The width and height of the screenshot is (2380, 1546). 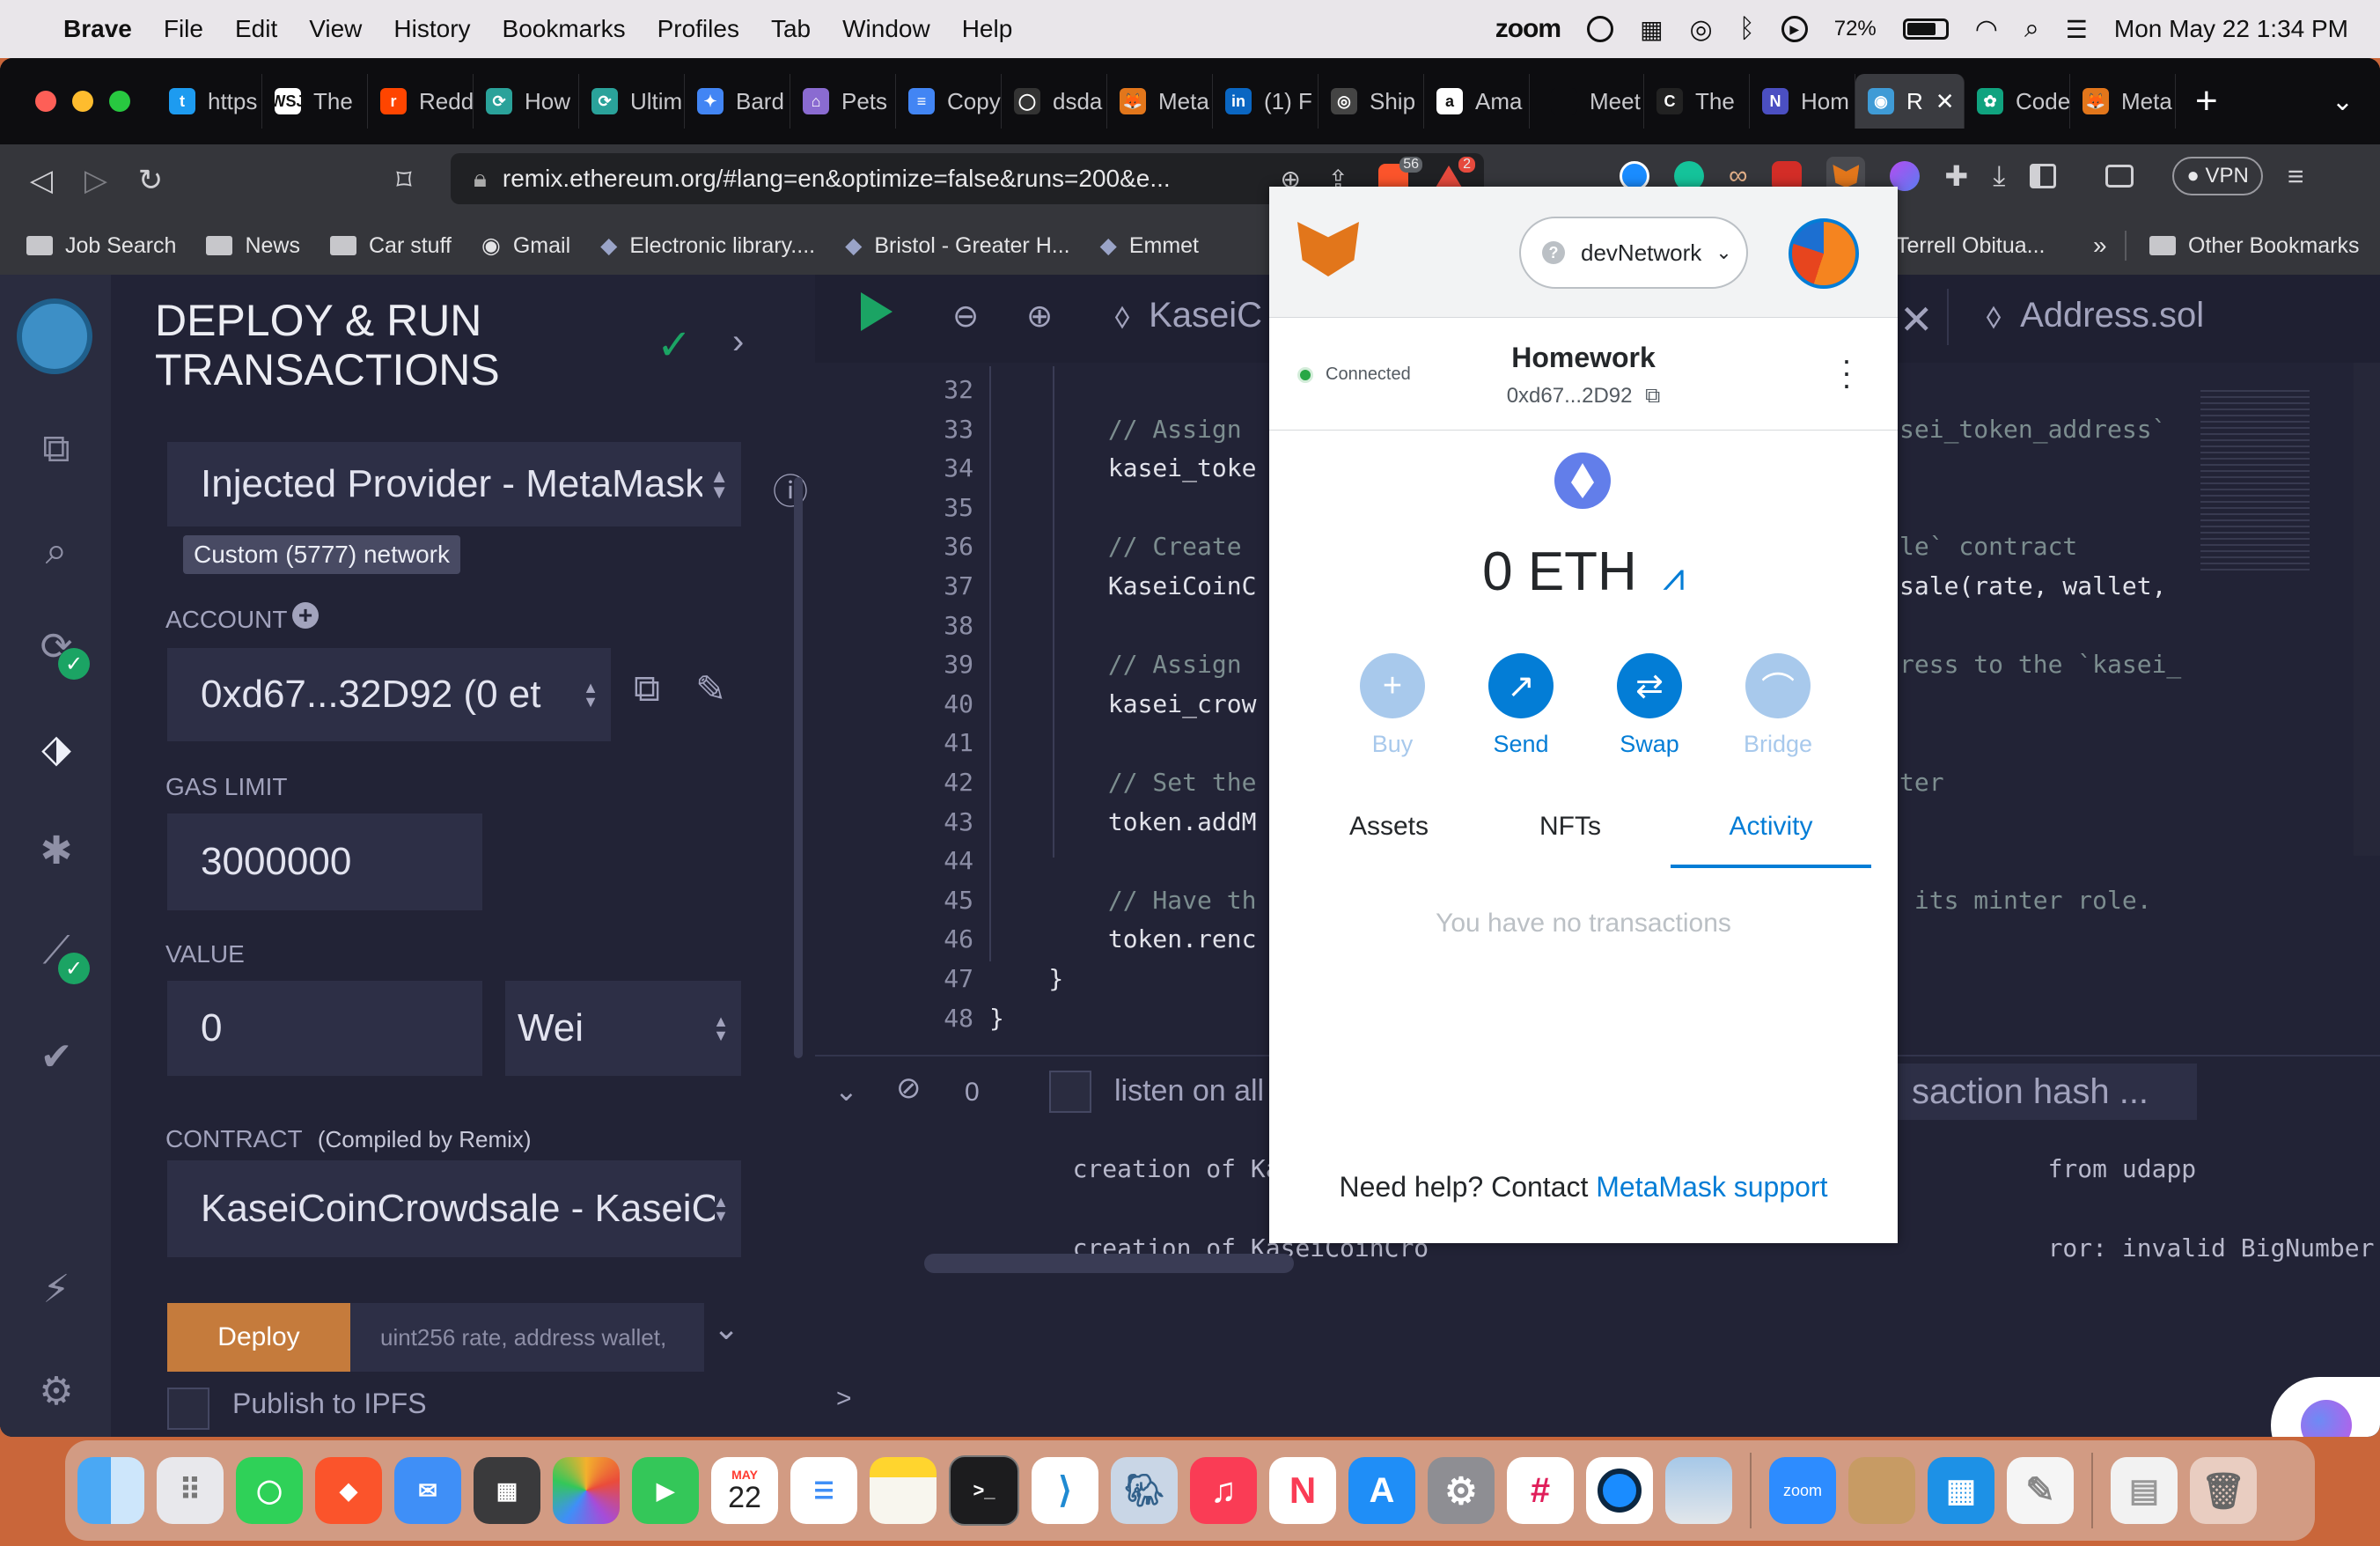 What do you see at coordinates (1583, 396) in the screenshot?
I see `account-address-copy: 0xd67...2D92 ⧉` at bounding box center [1583, 396].